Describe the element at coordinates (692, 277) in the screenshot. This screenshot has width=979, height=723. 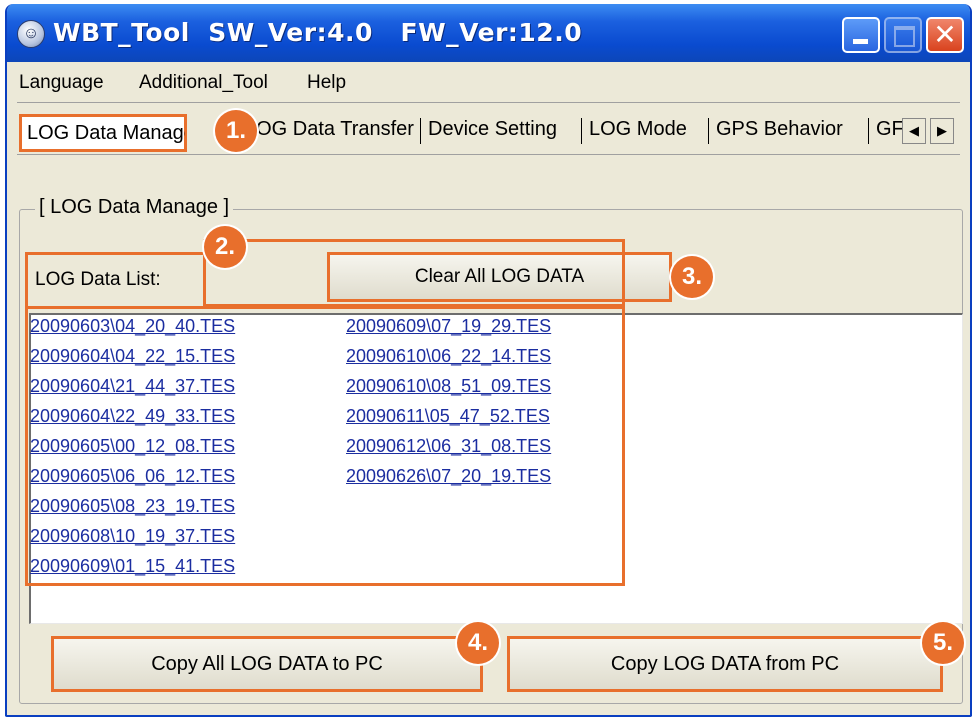
I see `callout-badge-3: 3.` at that location.